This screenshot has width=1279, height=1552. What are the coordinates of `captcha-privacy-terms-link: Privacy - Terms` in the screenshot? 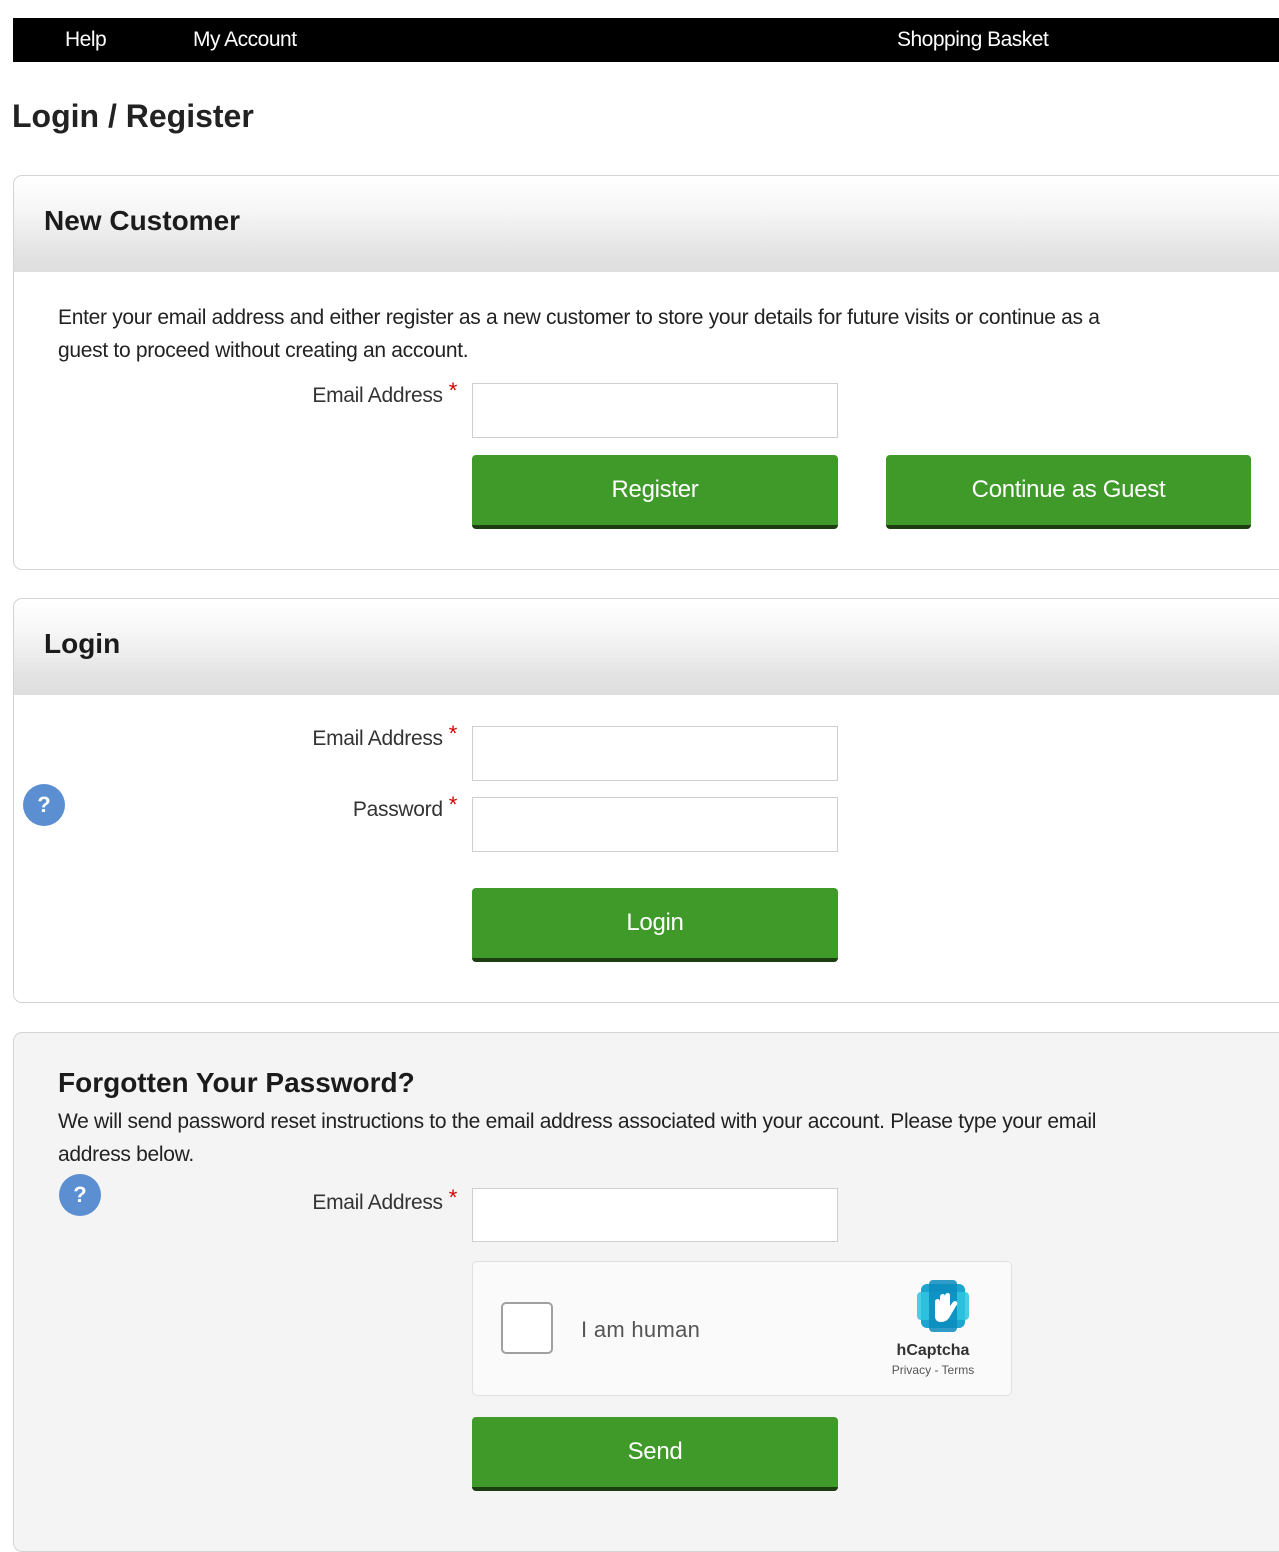 It's located at (933, 1370).